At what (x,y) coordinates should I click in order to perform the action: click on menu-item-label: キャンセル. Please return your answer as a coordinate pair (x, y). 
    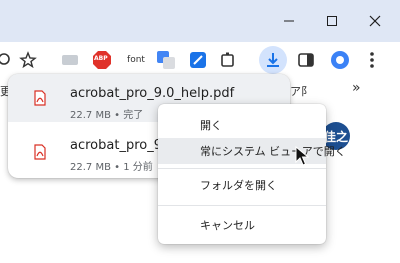
    Looking at the image, I should click on (227, 225).